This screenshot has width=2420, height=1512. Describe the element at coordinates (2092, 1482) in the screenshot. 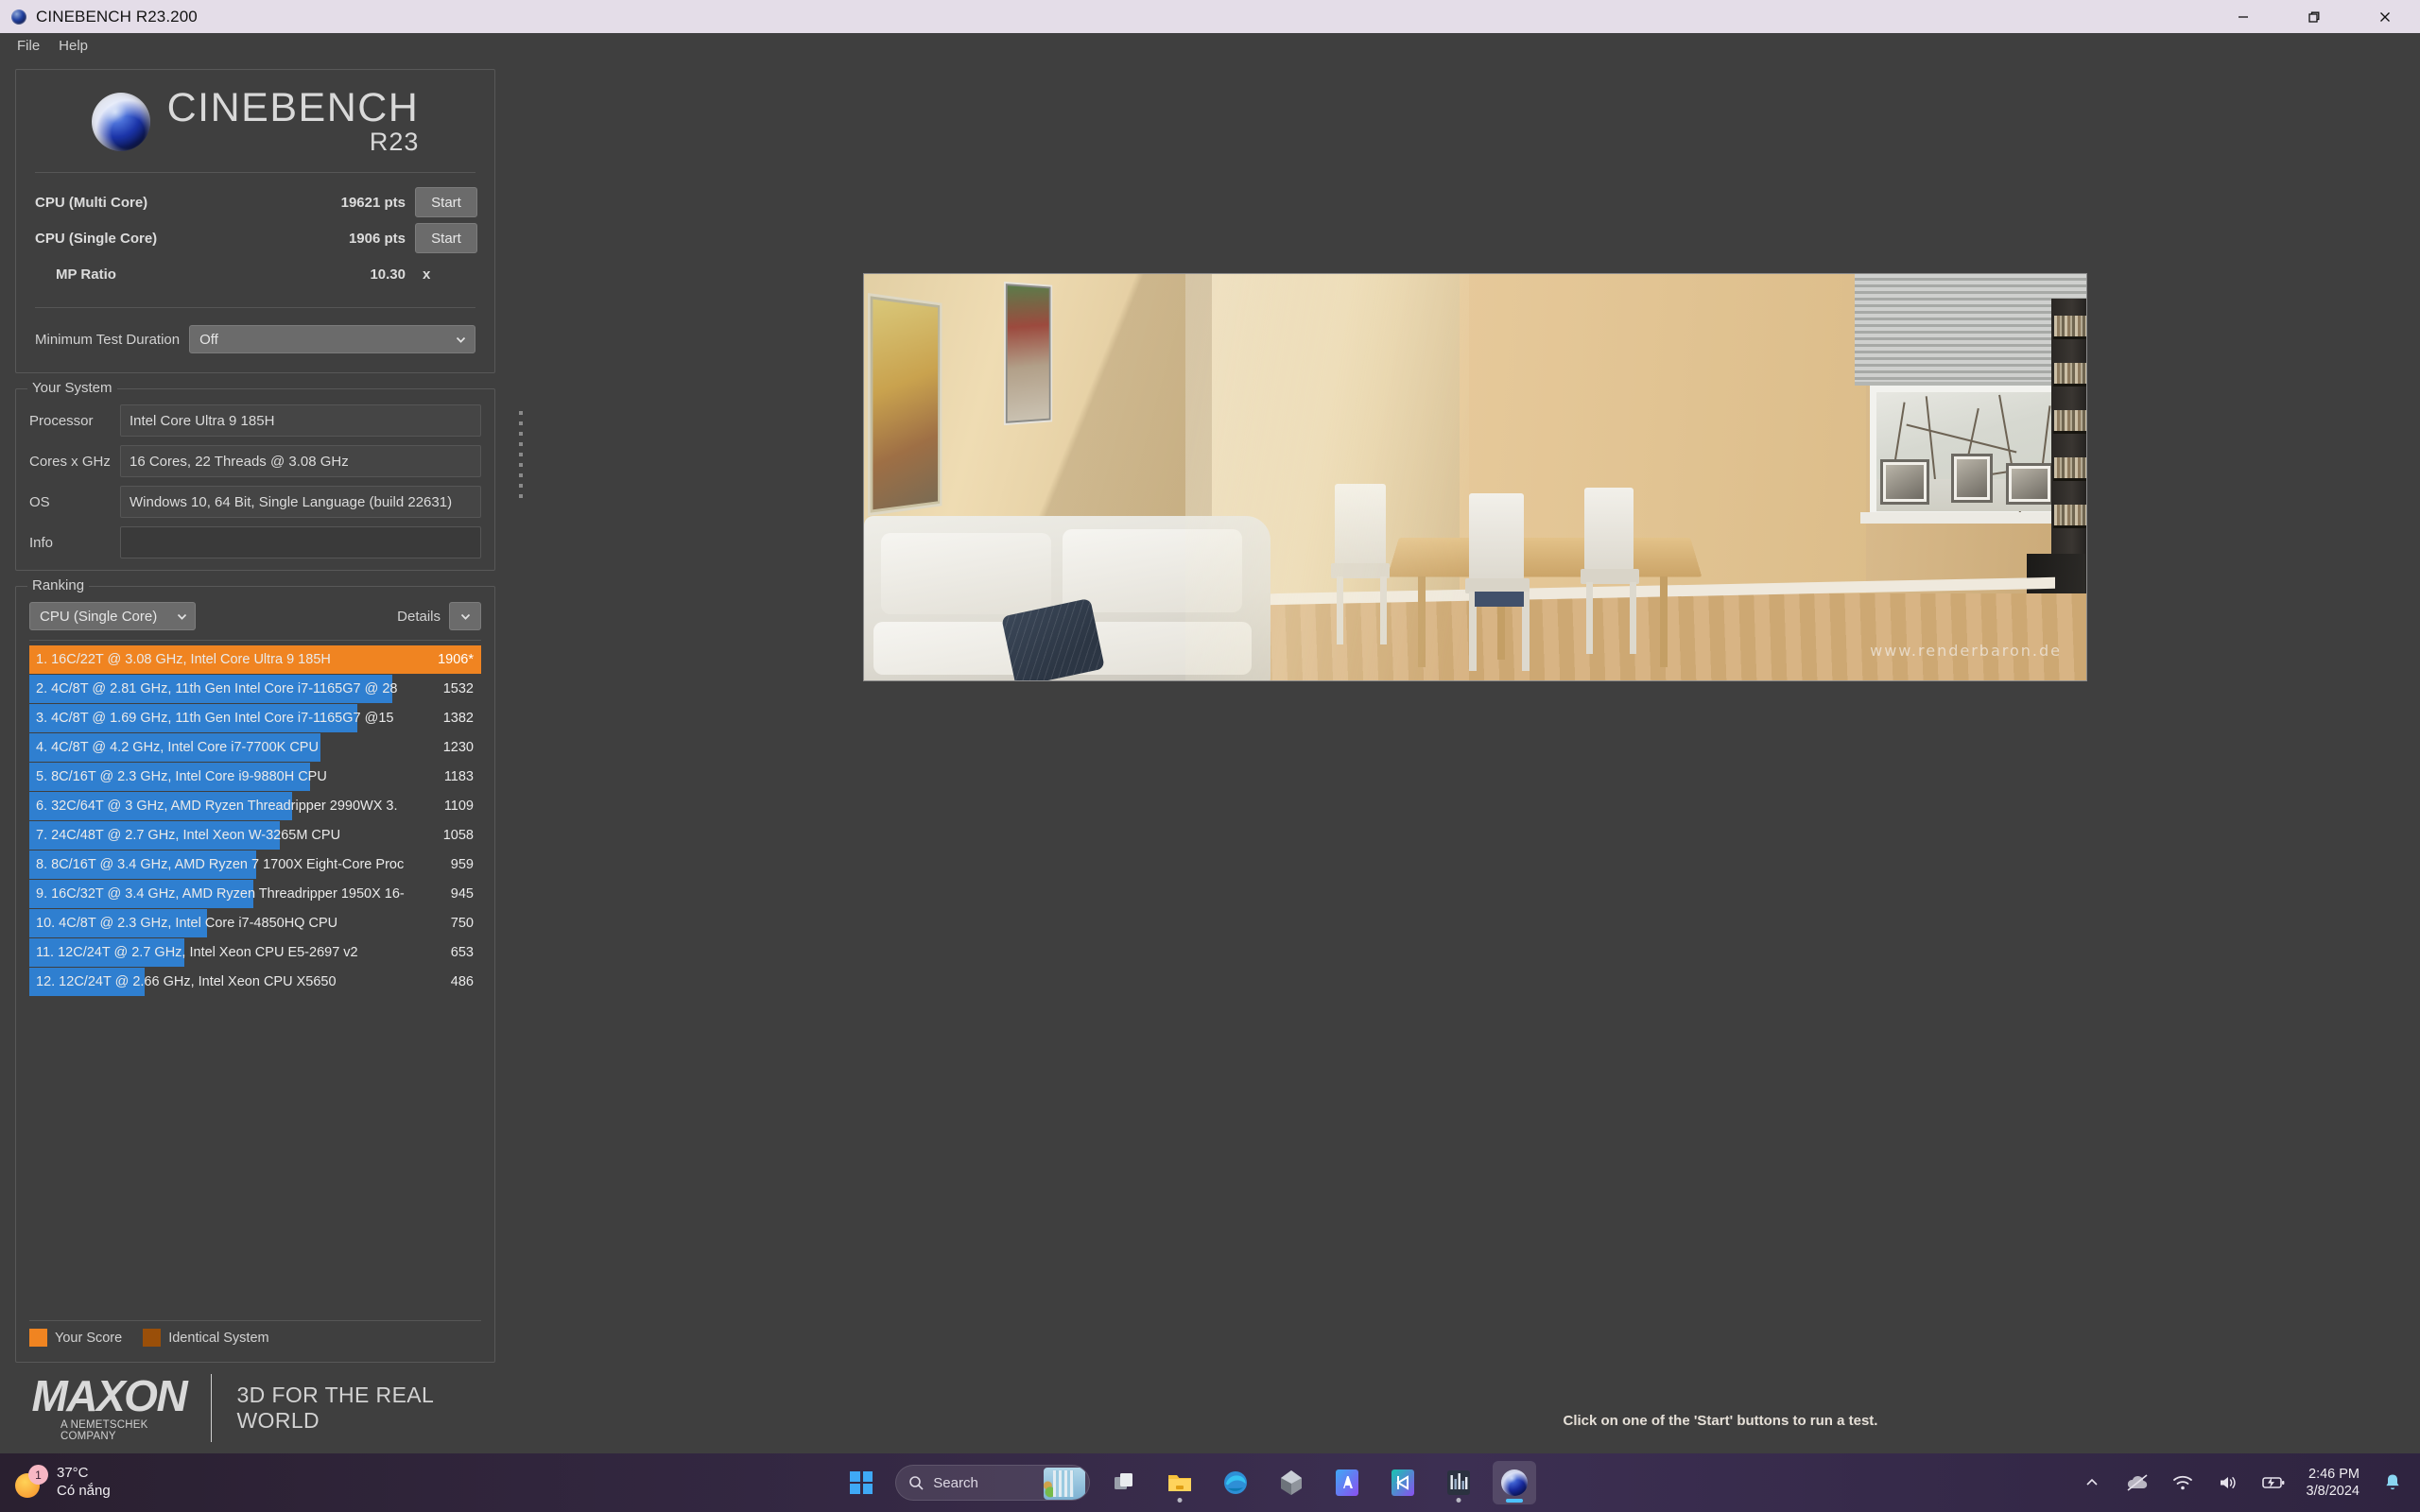

I see `show-hidden-icons-chevron-icon` at that location.